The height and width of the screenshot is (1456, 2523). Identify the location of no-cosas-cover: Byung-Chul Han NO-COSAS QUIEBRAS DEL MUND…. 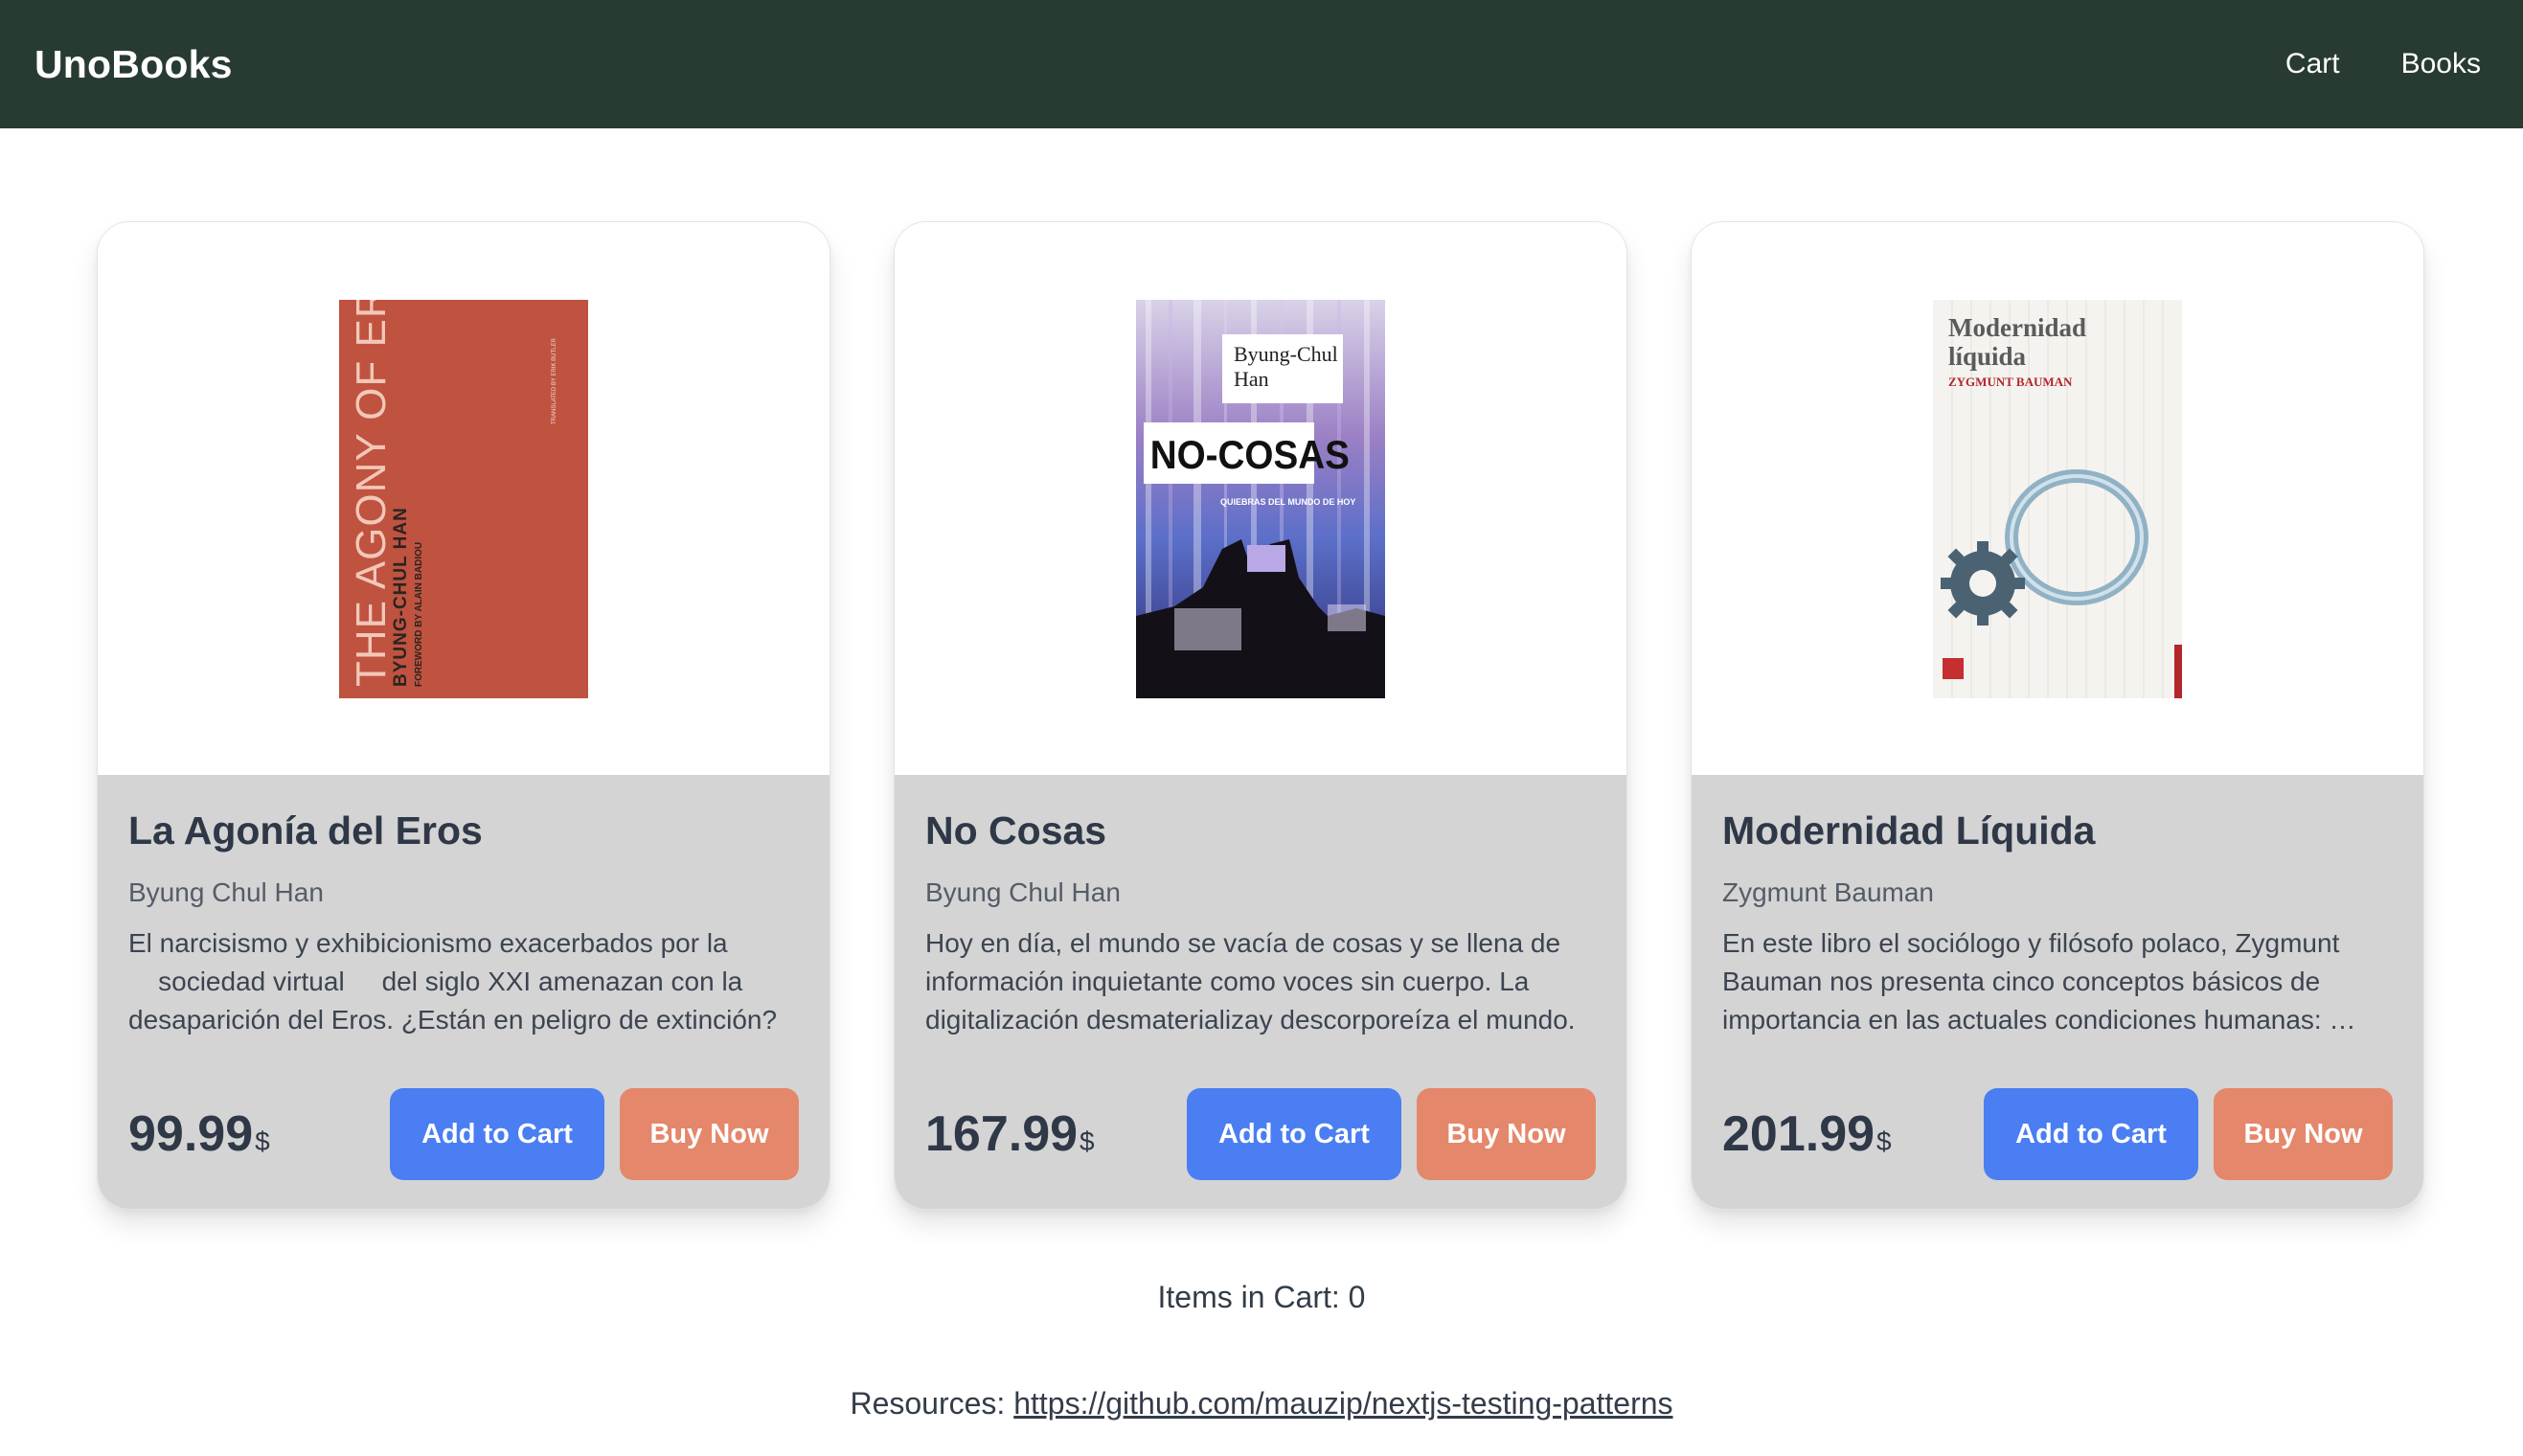
(1260, 498).